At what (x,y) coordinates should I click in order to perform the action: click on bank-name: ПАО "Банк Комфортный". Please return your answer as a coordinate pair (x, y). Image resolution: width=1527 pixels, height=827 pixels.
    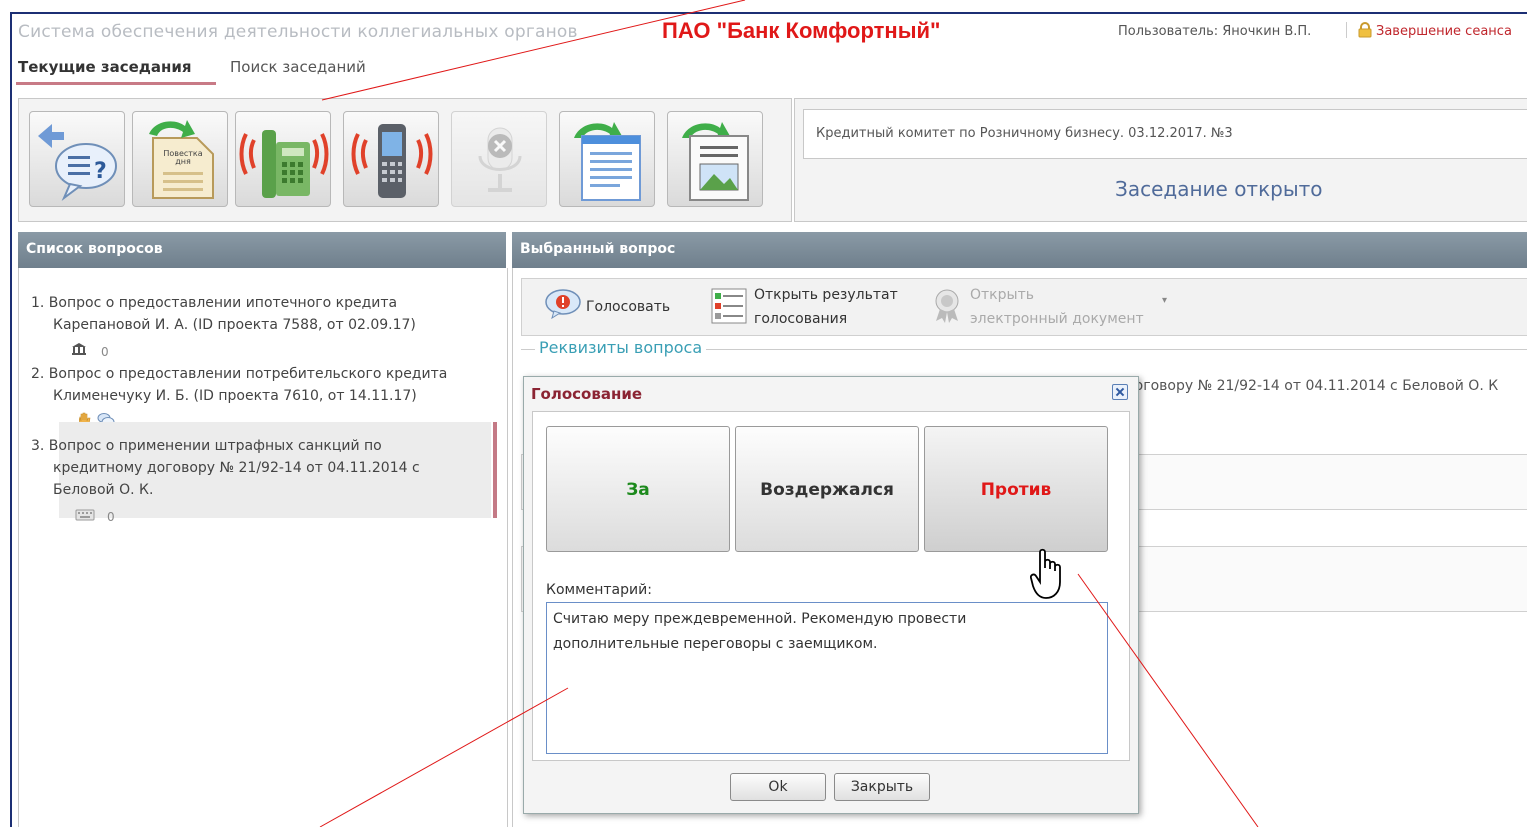
    Looking at the image, I should click on (801, 30).